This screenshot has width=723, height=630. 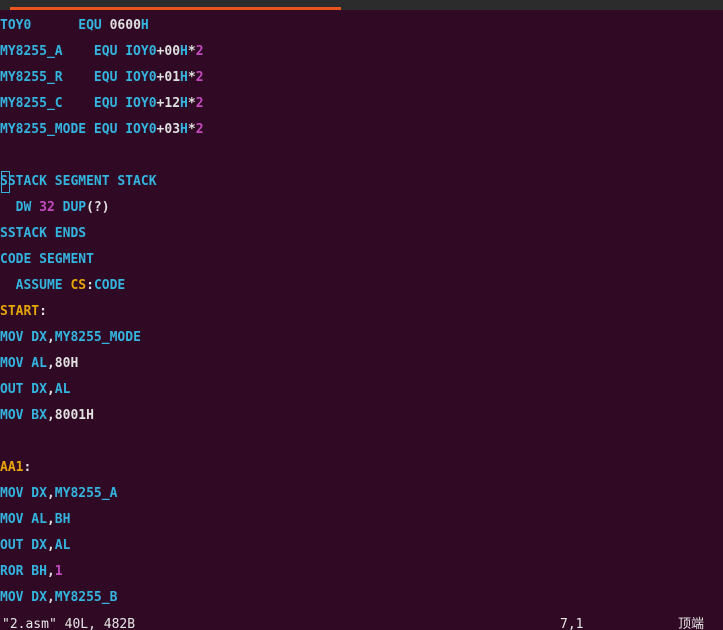 What do you see at coordinates (361, 234) in the screenshot?
I see `code-line: SSTACK ENDS` at bounding box center [361, 234].